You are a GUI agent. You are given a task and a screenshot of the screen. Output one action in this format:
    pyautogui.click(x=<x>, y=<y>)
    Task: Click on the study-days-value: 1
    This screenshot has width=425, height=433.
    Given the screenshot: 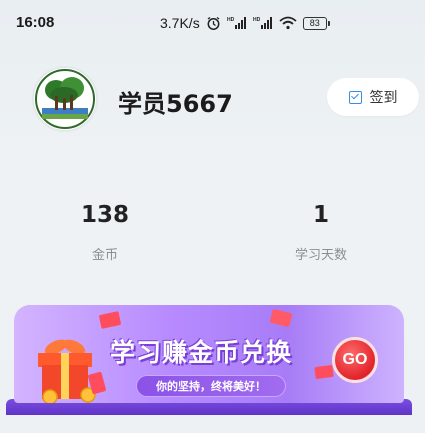 What is the action you would take?
    pyautogui.click(x=320, y=215)
    